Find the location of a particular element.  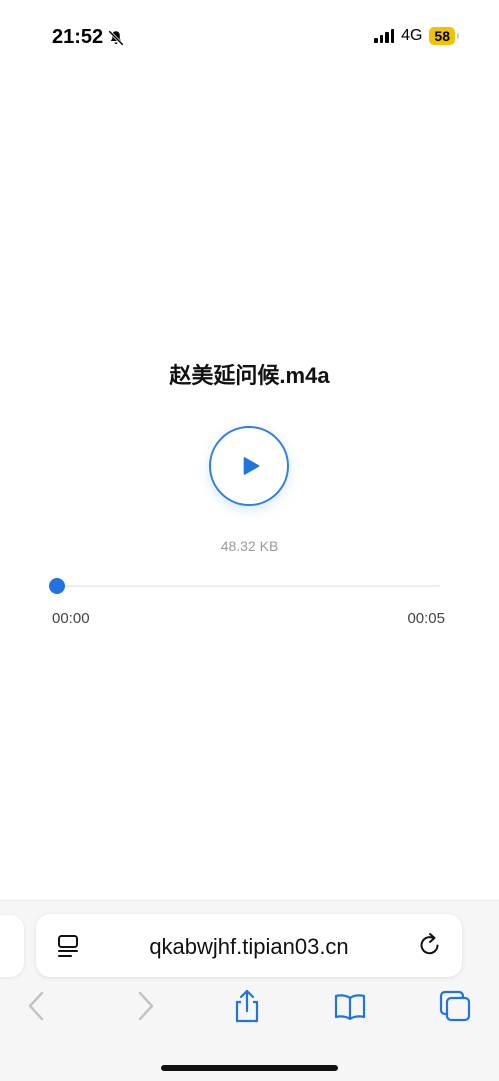

reload-icon is located at coordinates (430, 945).